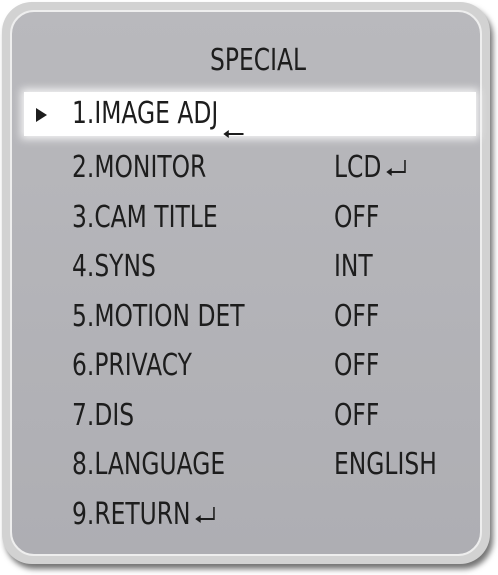  What do you see at coordinates (258, 60) in the screenshot?
I see `menu-title: SPECIAL` at bounding box center [258, 60].